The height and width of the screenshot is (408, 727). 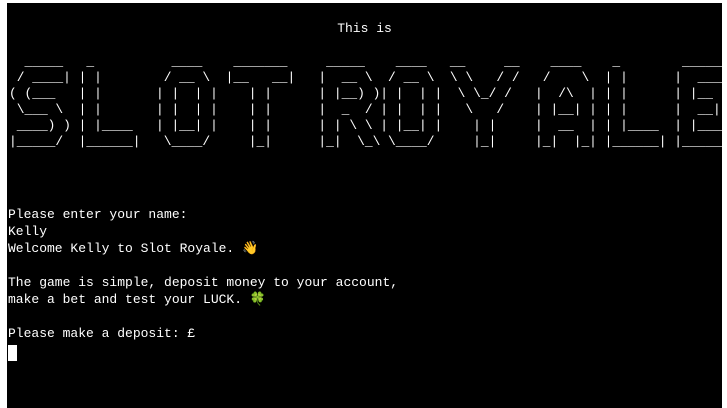 I want to click on welcome-text: Welcome Kelly to Slot Royale., so click(x=121, y=248).